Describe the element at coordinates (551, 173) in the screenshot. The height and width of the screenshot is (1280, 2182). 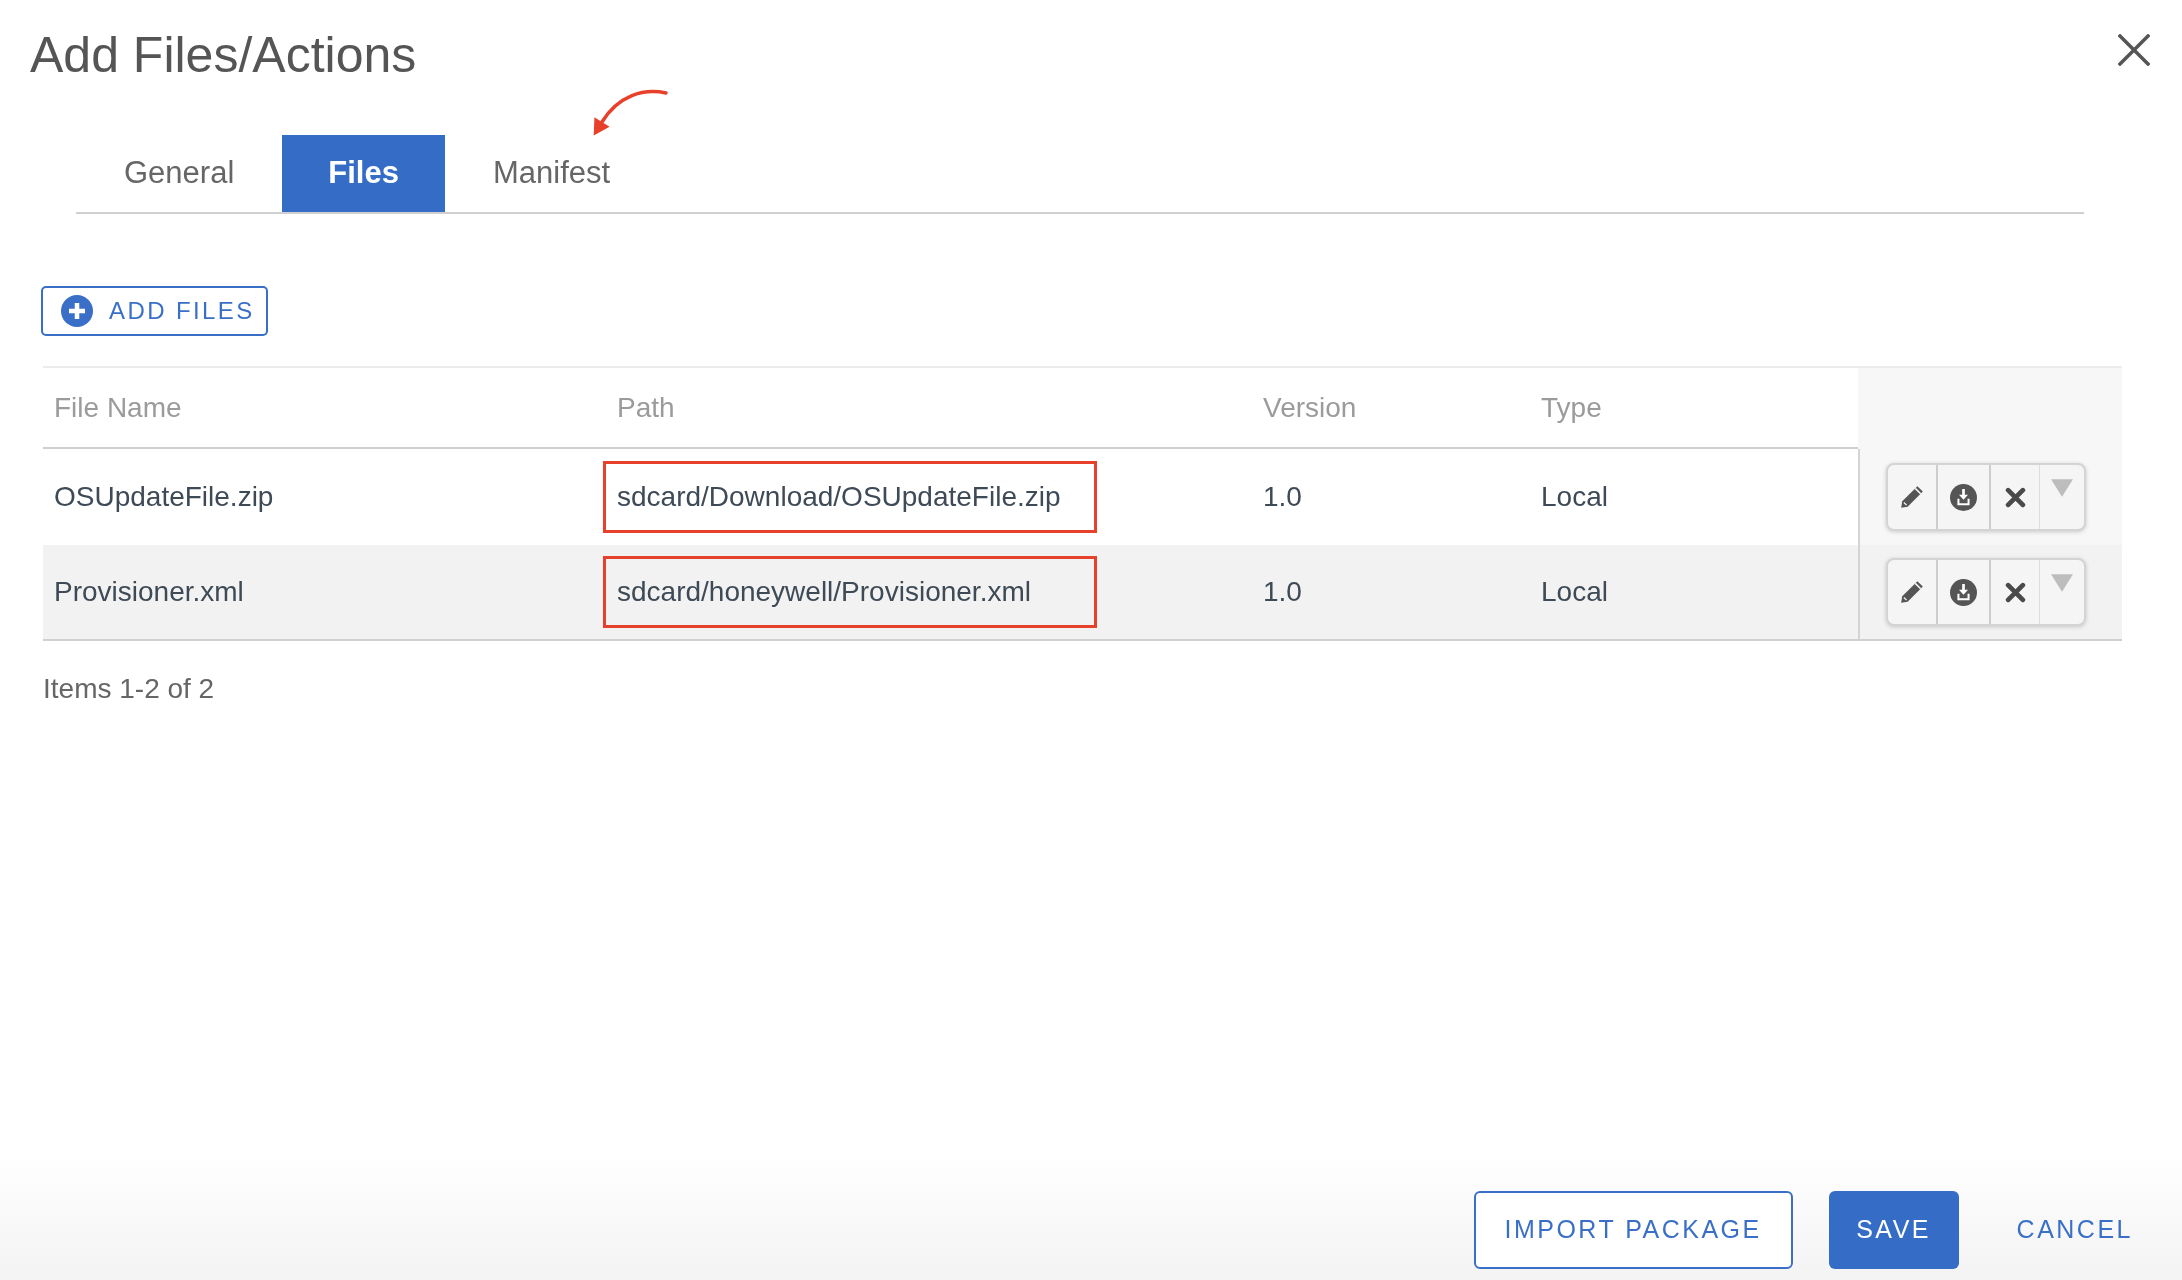
I see `tab: Manifest` at that location.